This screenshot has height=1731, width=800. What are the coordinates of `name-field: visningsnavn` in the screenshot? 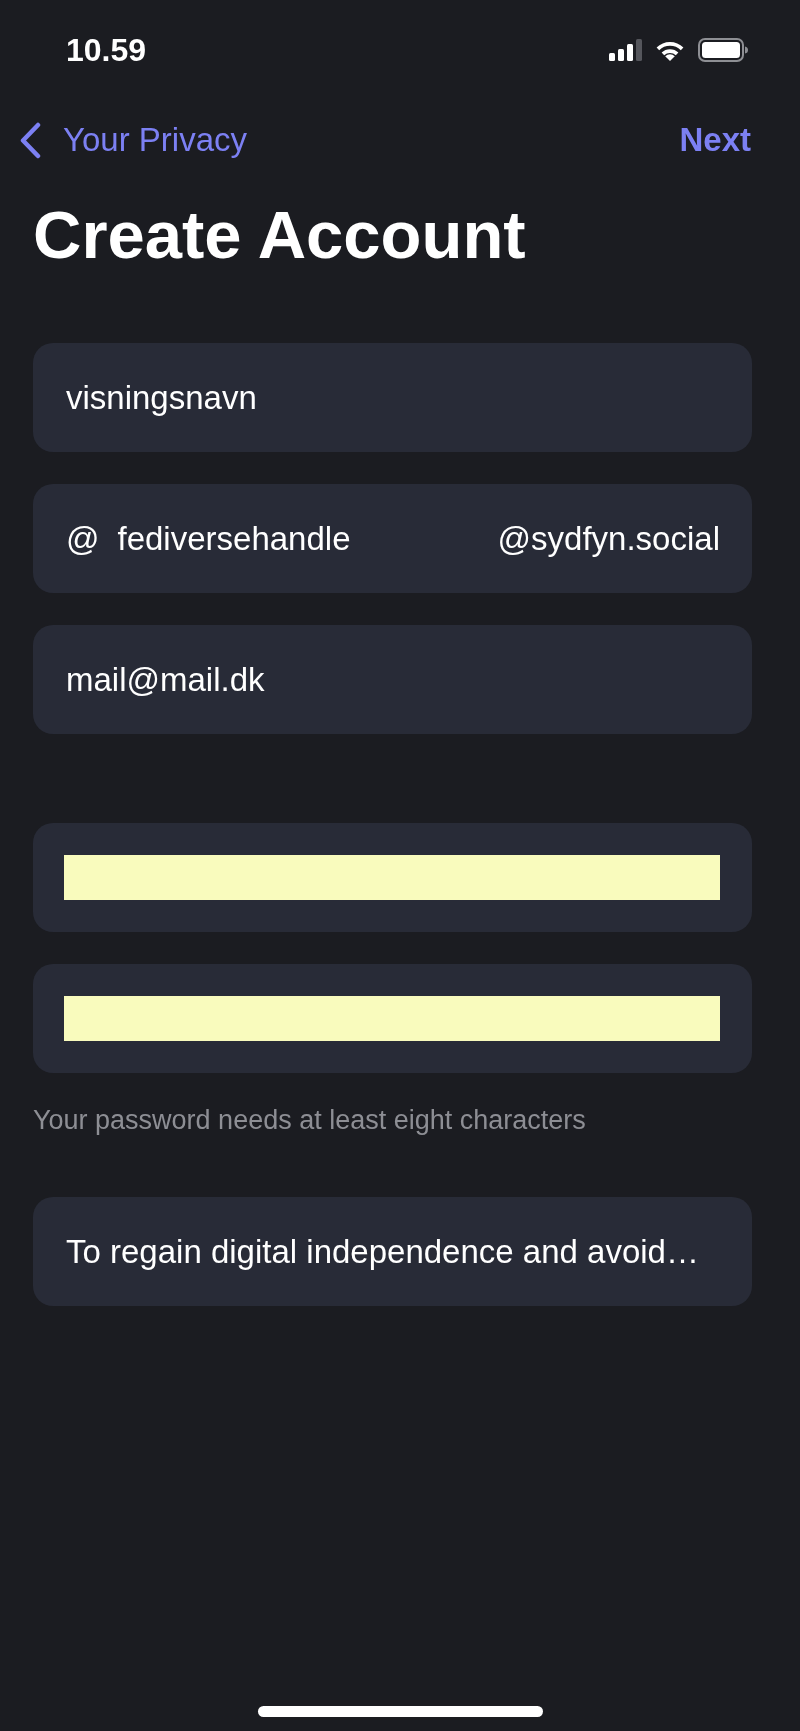 It's located at (392, 397).